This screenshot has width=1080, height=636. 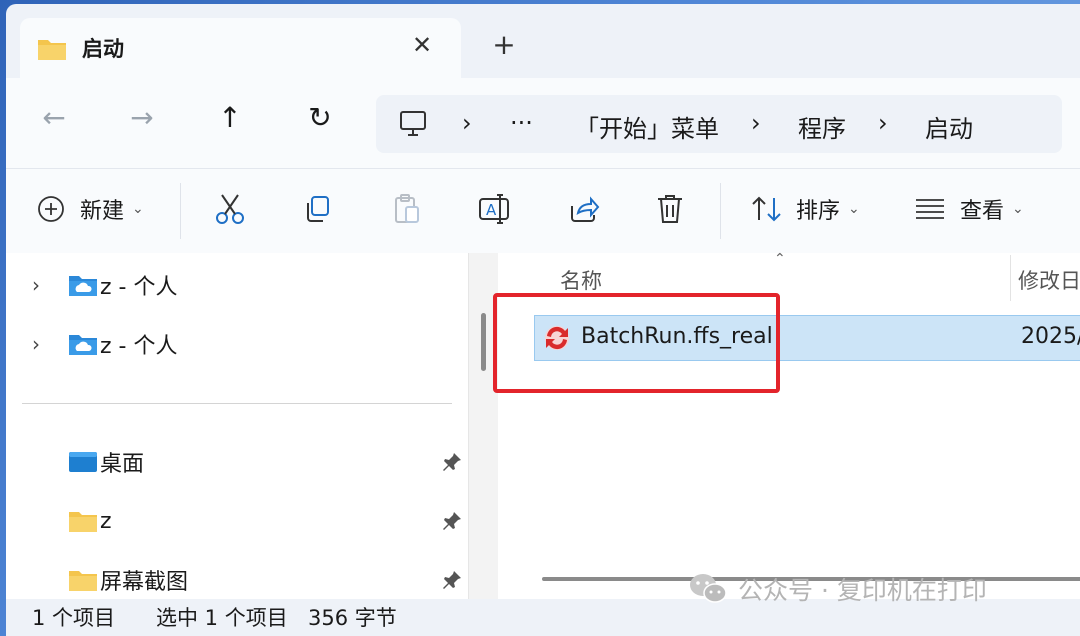 I want to click on svg-text: A, so click(x=491, y=210).